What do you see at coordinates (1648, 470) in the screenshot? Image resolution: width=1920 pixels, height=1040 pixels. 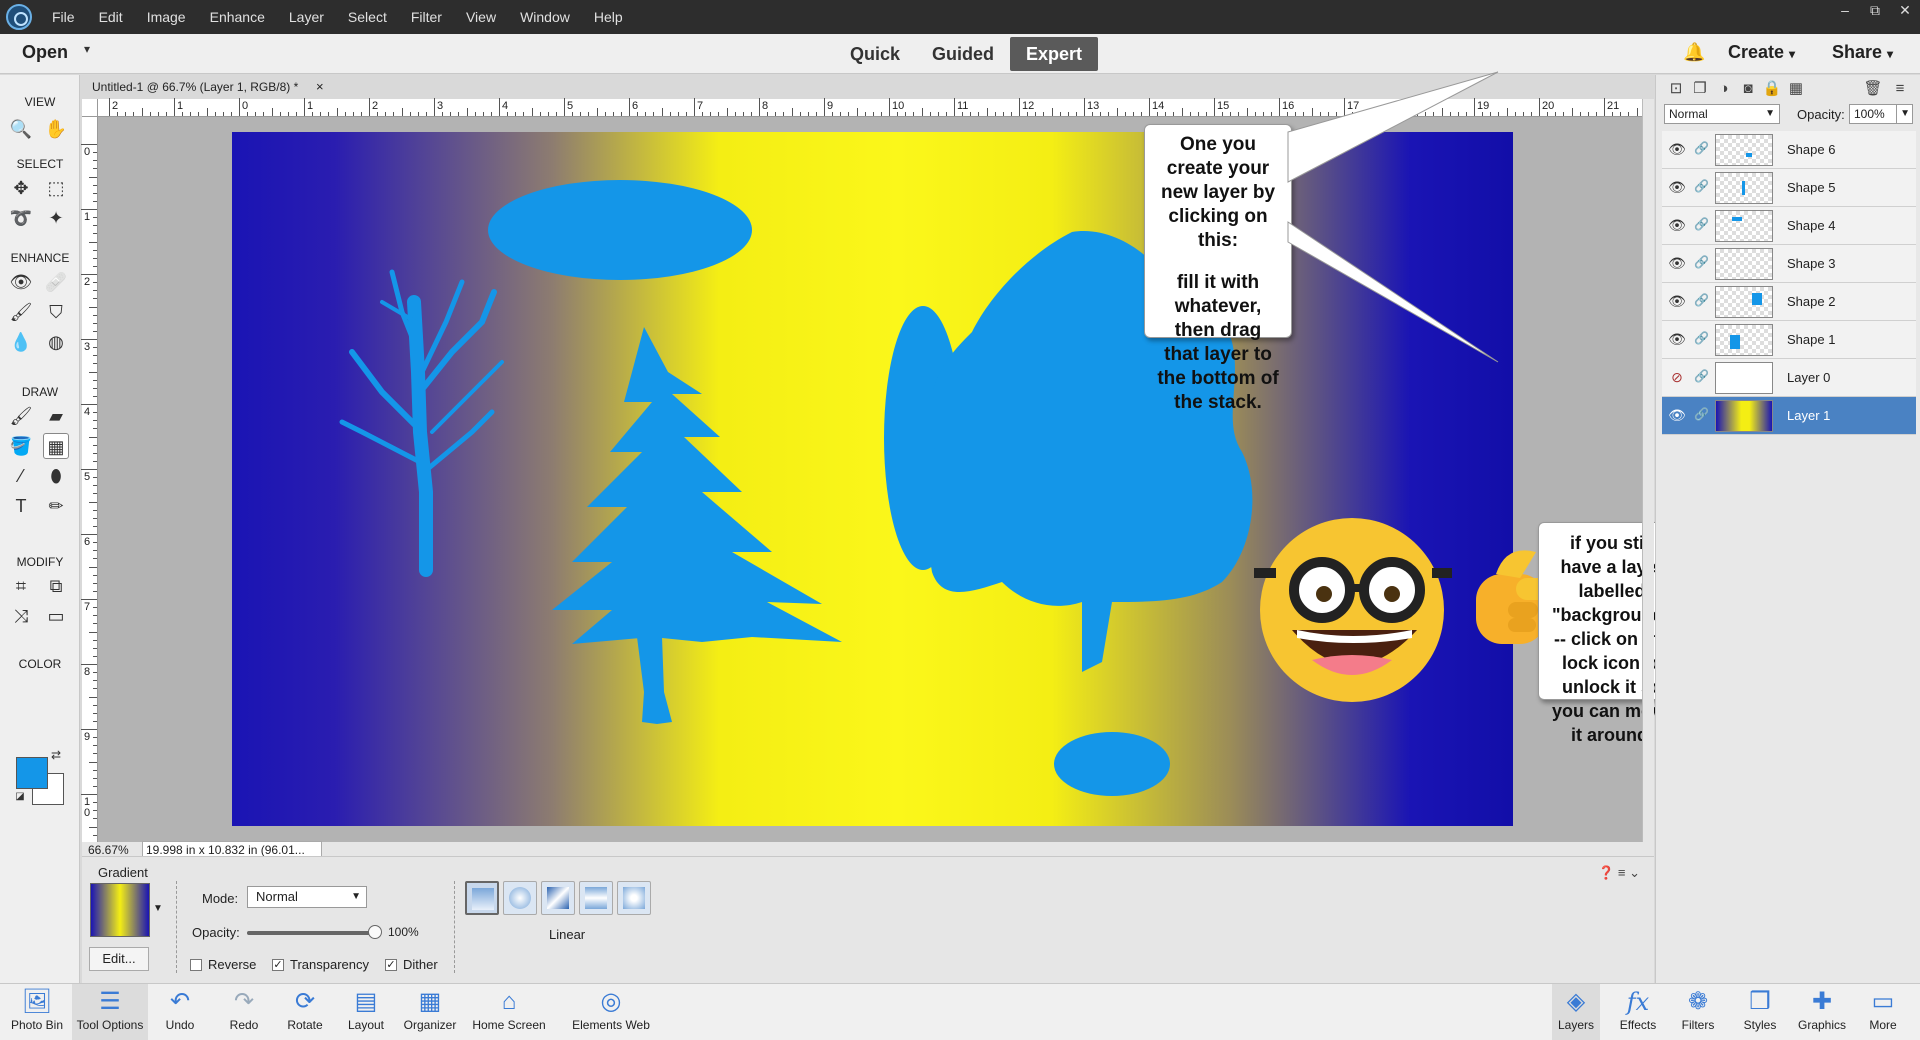 I see `canvas-vertical-scrollbar` at bounding box center [1648, 470].